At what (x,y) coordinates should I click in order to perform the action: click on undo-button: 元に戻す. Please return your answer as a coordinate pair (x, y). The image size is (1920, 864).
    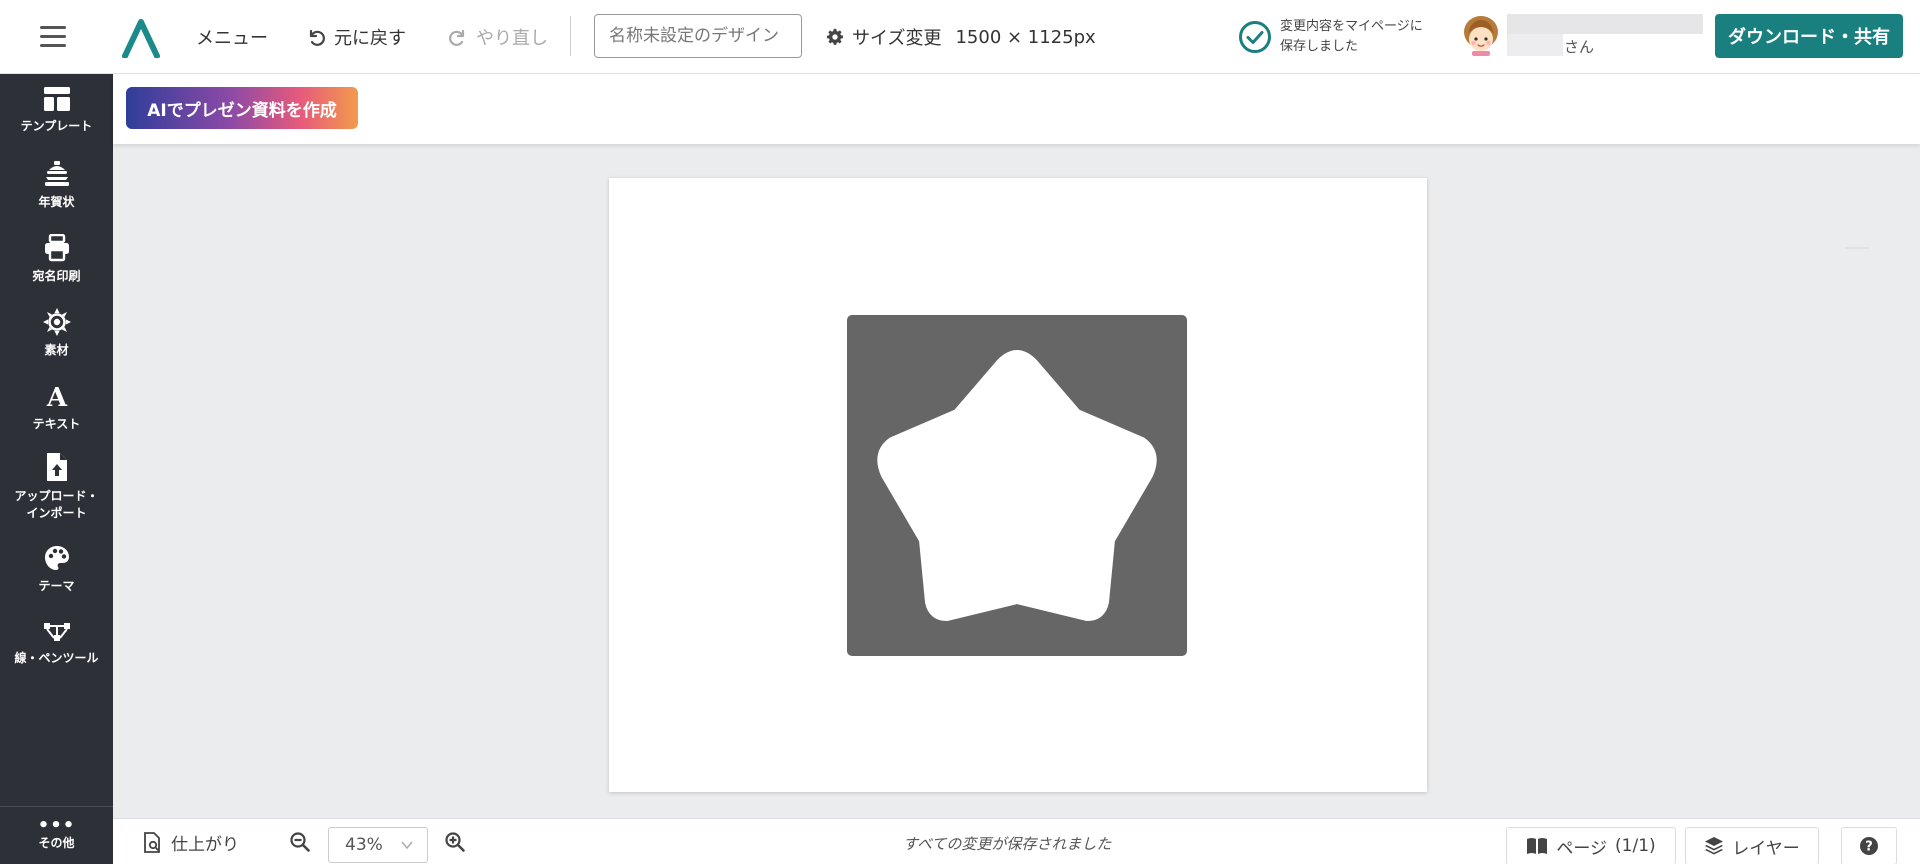
    Looking at the image, I should click on (356, 37).